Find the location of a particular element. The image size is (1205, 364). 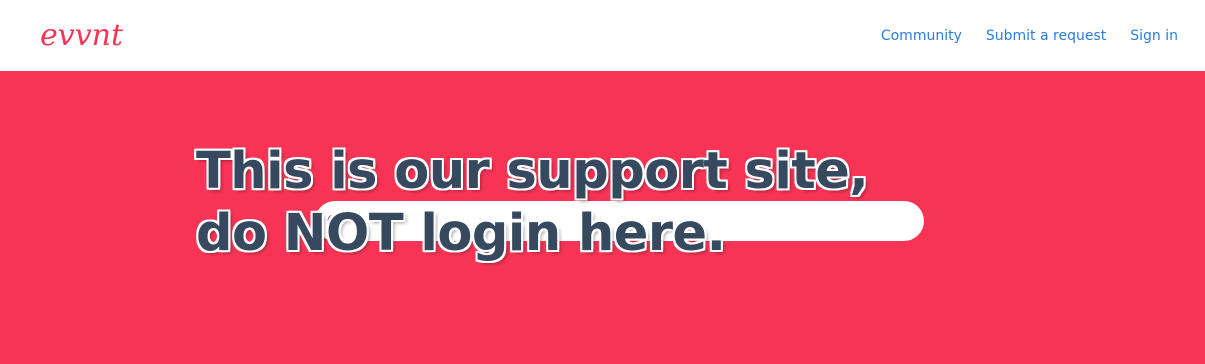

svg-text: evvnt is located at coordinates (82, 35).